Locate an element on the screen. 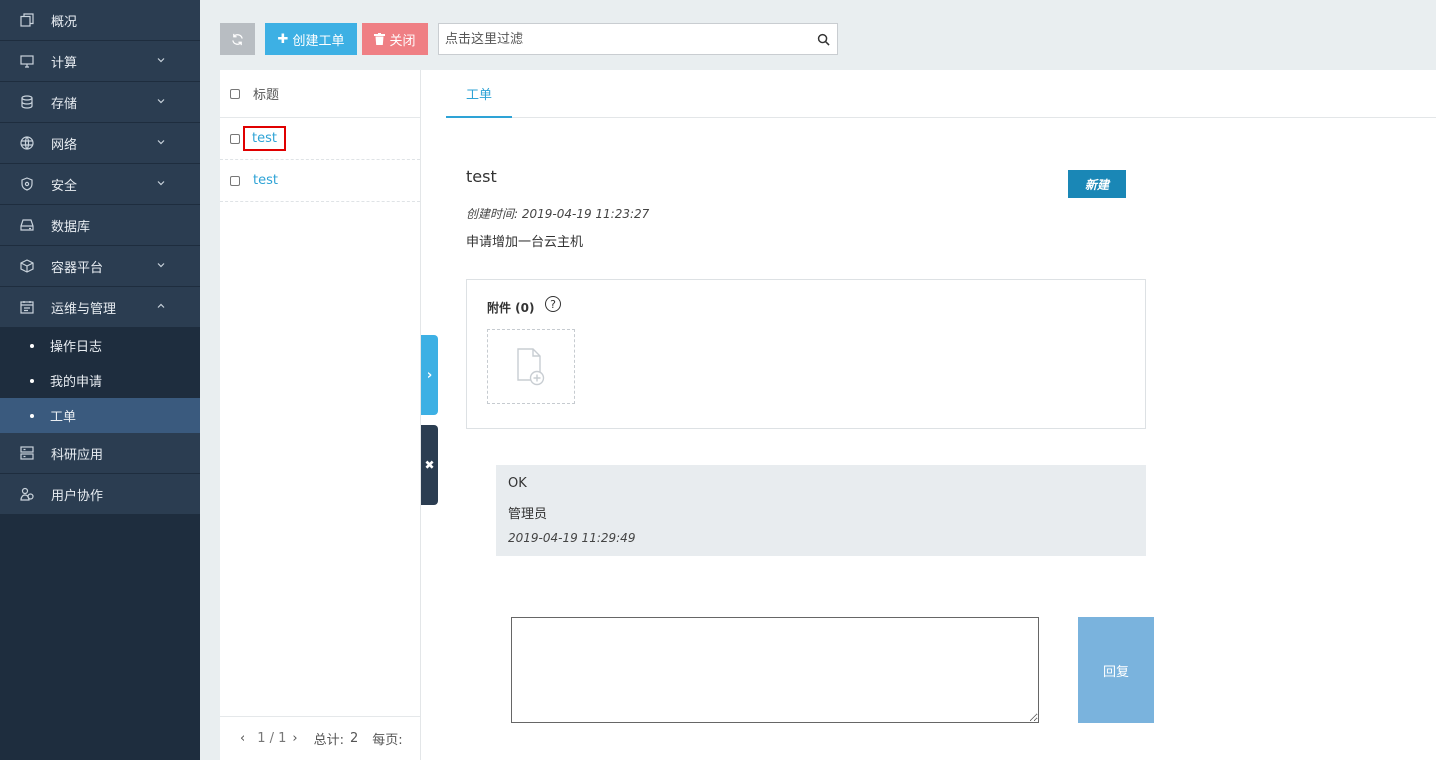 The height and width of the screenshot is (760, 1436). sidebar-item-database: 数据库 is located at coordinates (100, 225).